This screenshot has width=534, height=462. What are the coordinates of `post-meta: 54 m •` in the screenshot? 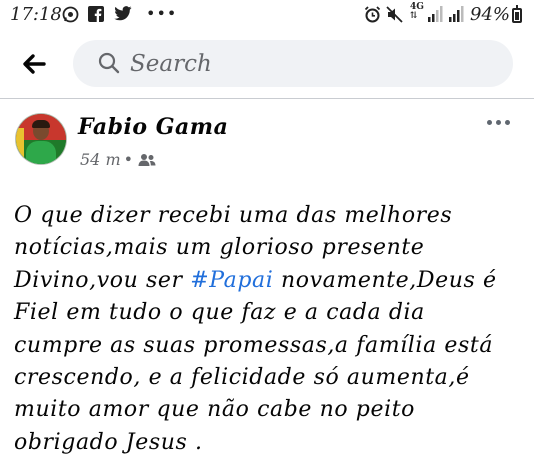 It's located at (118, 160).